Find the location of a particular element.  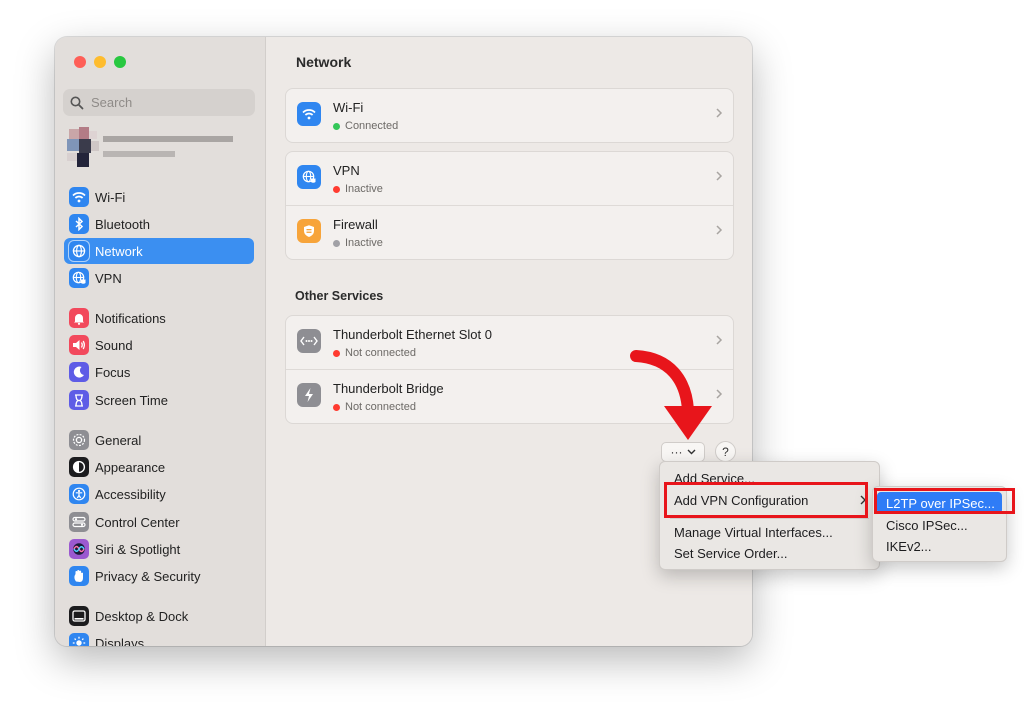

highlight-add-vpn-configuration is located at coordinates (766, 500).